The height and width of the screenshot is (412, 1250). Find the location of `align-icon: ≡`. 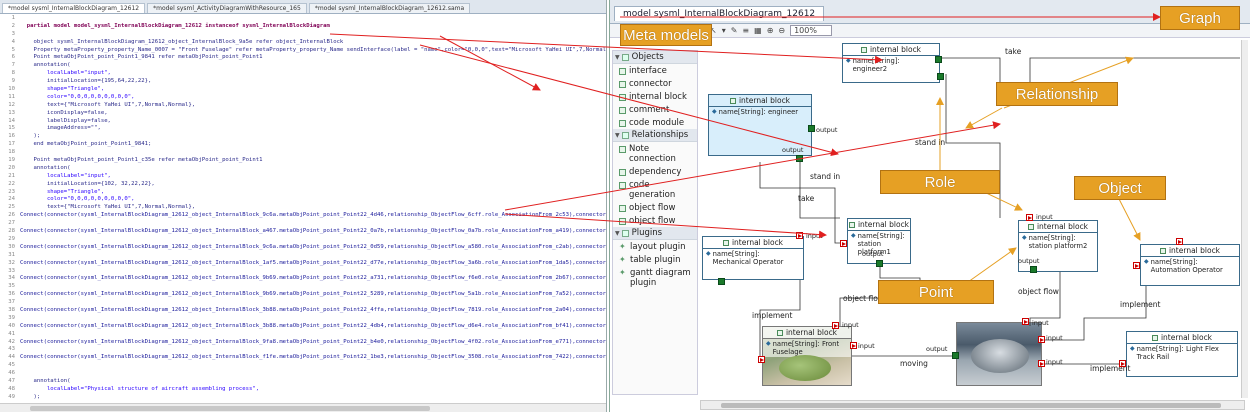

align-icon: ≡ is located at coordinates (745, 30).